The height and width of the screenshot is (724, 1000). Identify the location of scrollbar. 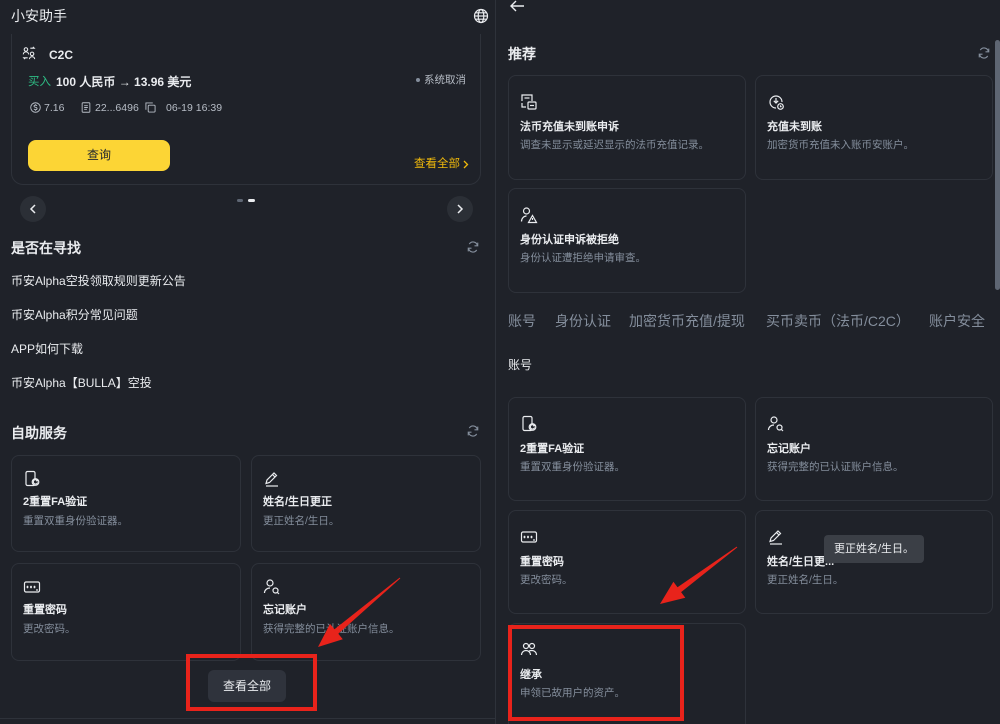
(997, 165).